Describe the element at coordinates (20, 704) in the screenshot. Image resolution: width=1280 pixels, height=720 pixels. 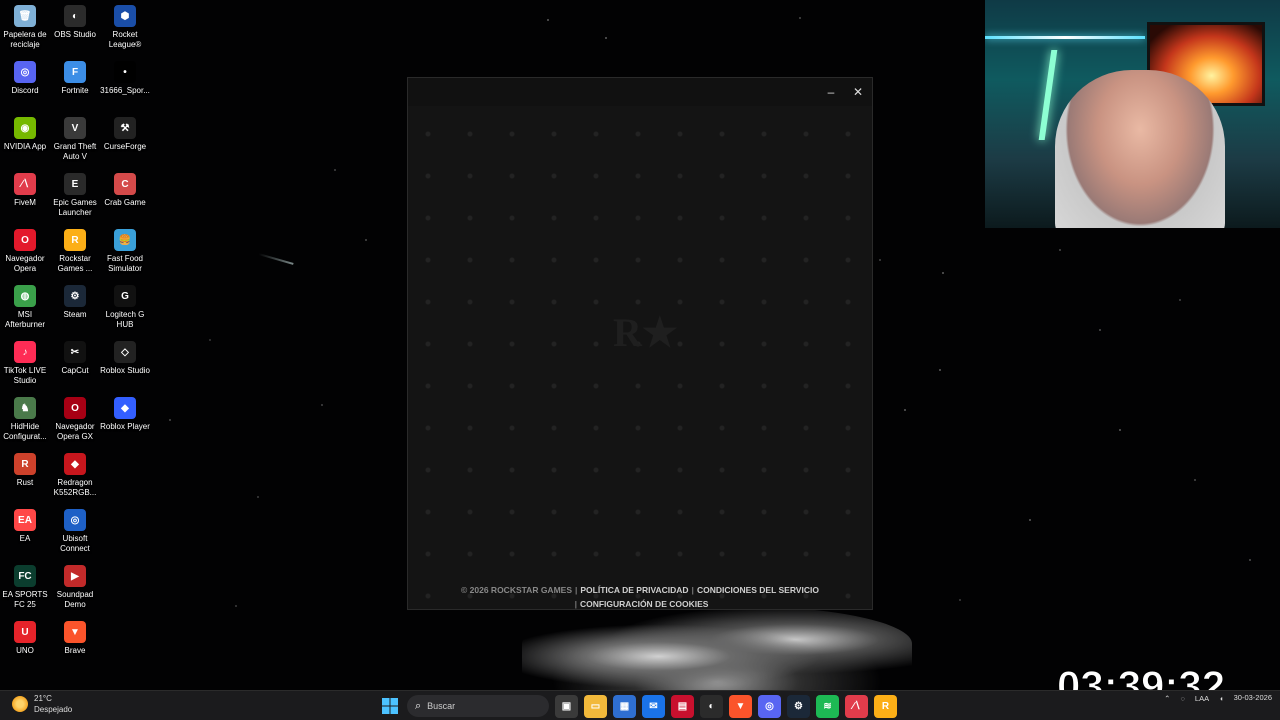
I see `sun-icon` at that location.